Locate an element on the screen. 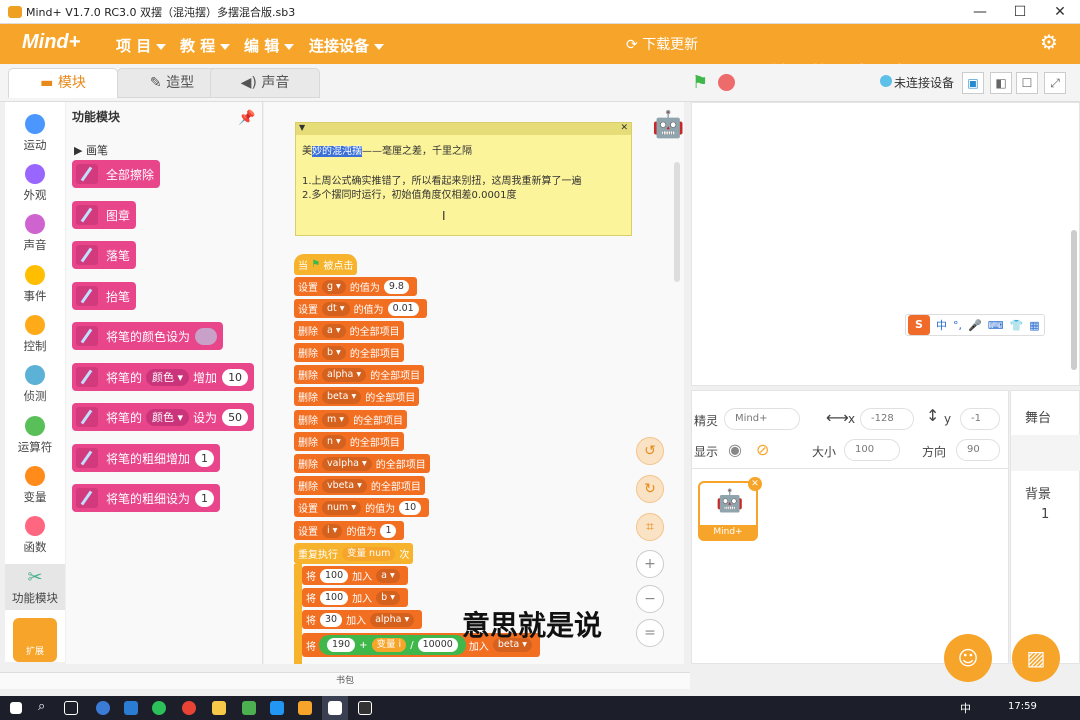 The height and width of the screenshot is (720, 1080). maximize-button: ☐ is located at coordinates (1020, 12).